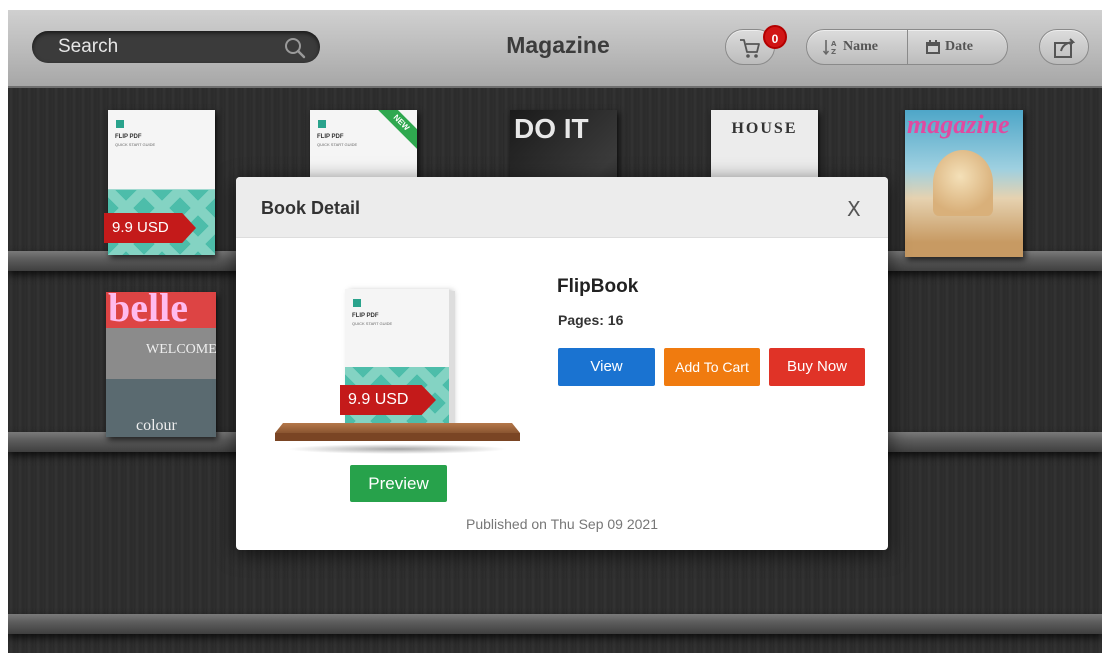 This screenshot has height=653, width=1102. What do you see at coordinates (854, 209) in the screenshot?
I see `close-icon: X` at bounding box center [854, 209].